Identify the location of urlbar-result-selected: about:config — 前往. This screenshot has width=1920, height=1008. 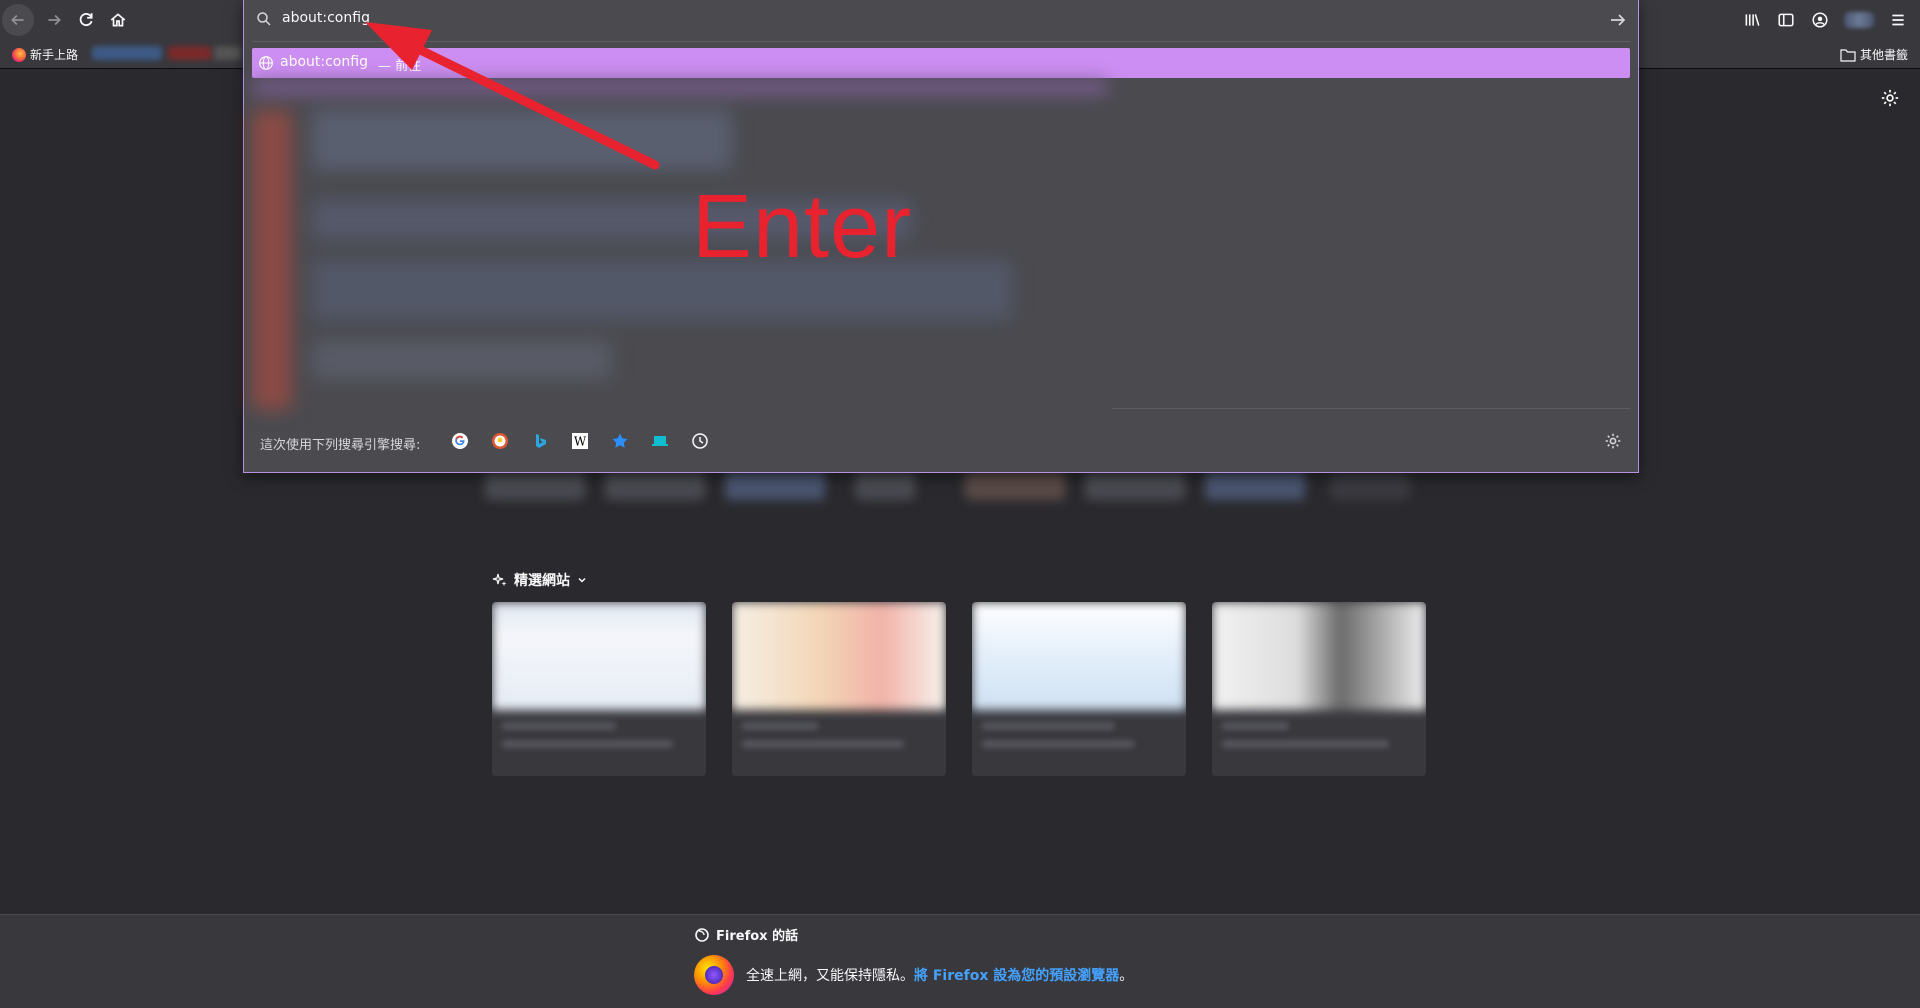
(941, 63).